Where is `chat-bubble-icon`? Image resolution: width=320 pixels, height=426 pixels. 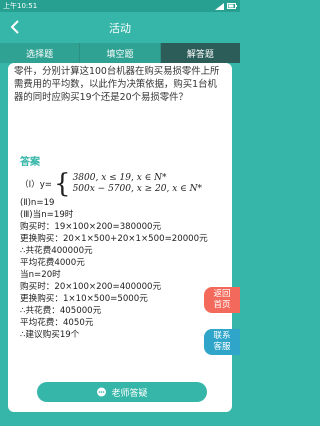 chat-bubble-icon is located at coordinates (102, 391).